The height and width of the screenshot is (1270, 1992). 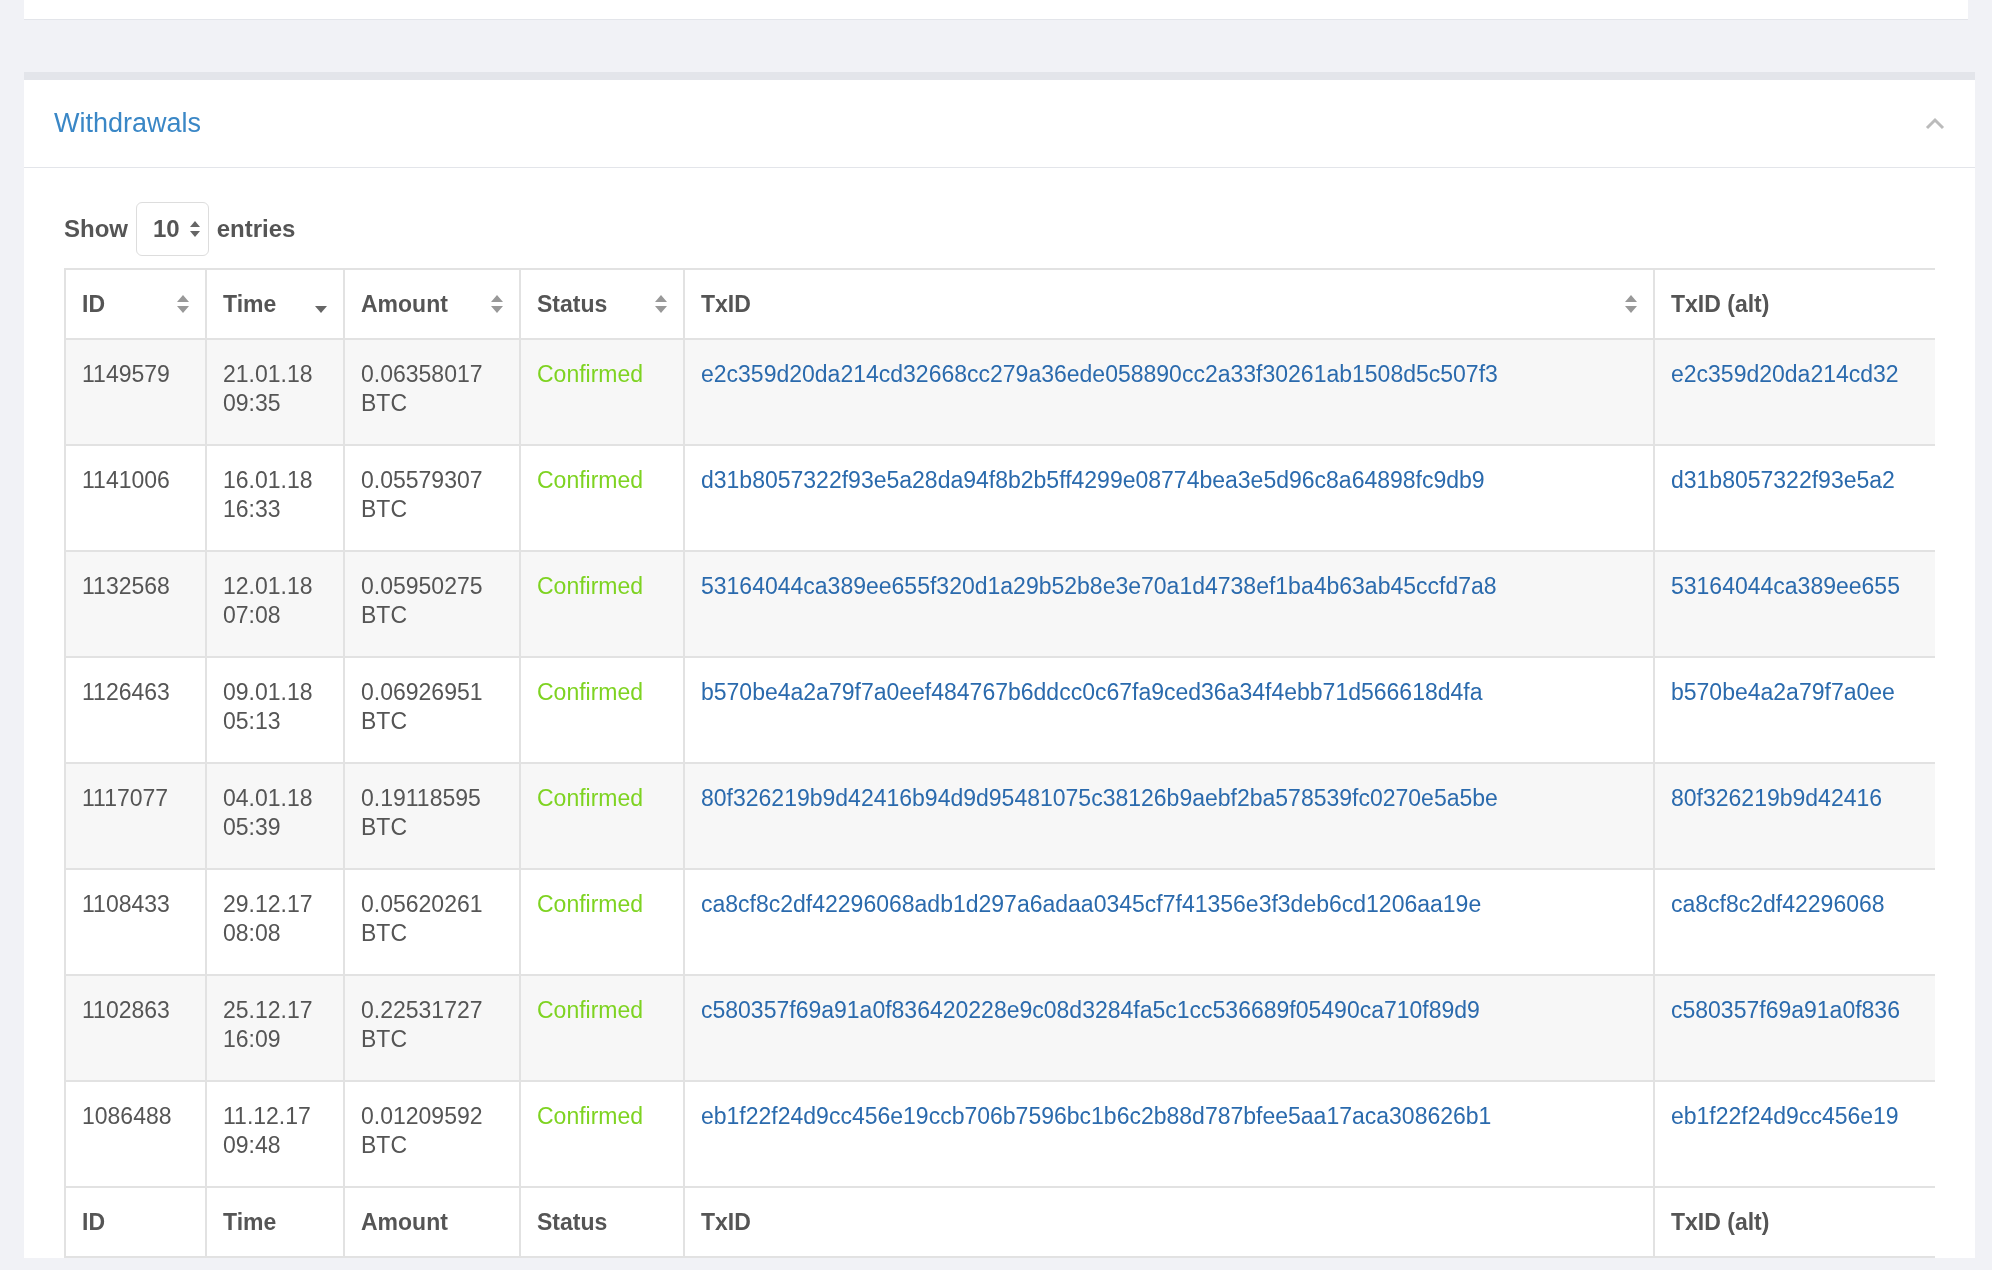 What do you see at coordinates (268, 388) in the screenshot?
I see `time-cell: 21.01.18 09:35` at bounding box center [268, 388].